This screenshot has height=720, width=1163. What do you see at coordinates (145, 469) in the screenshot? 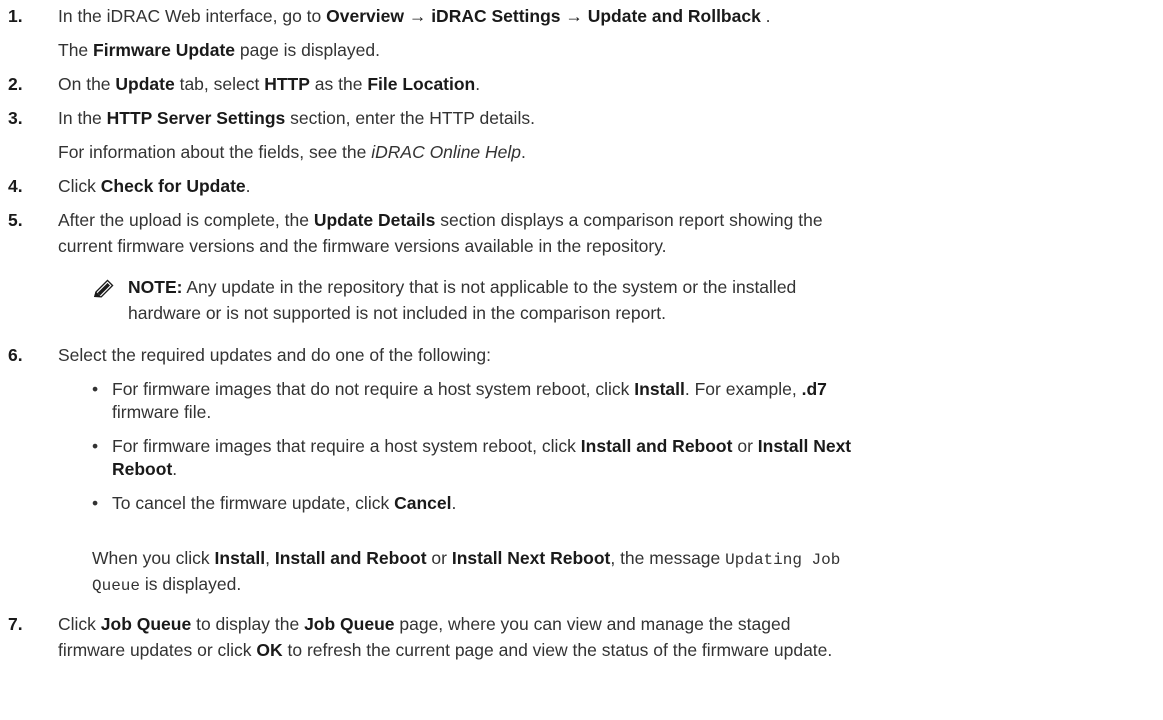
I see `list-item-text-continued: Reboot.` at bounding box center [145, 469].